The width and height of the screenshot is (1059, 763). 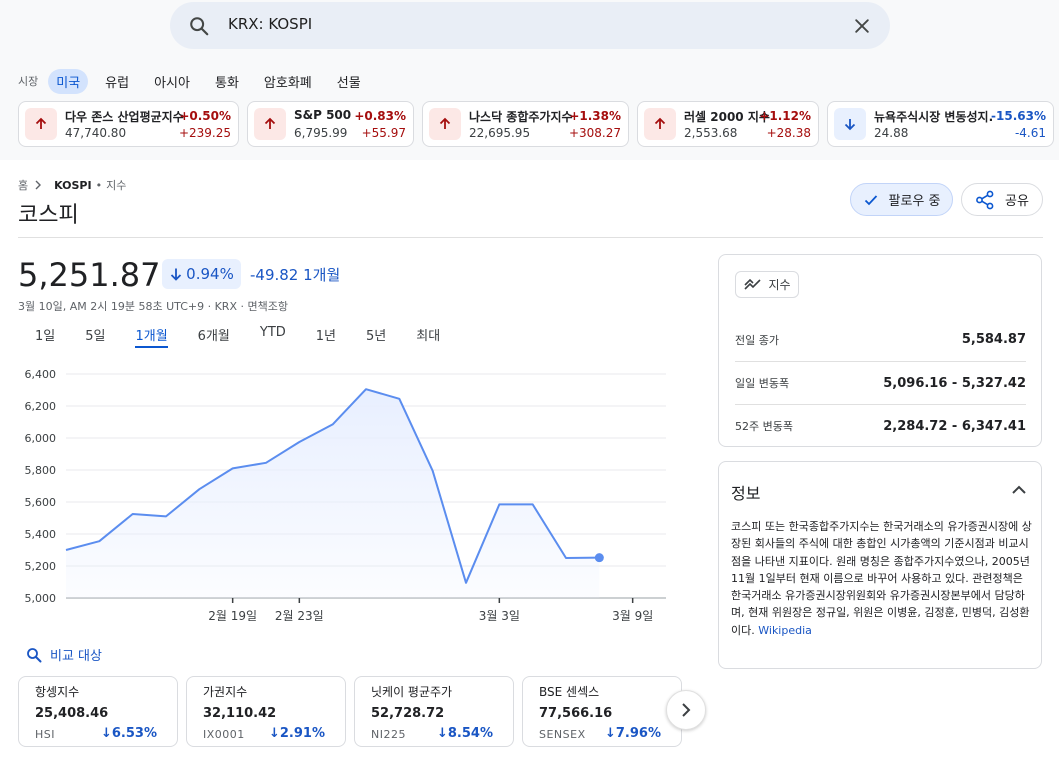 I want to click on compare-percent: ↓7.96%, so click(x=633, y=733).